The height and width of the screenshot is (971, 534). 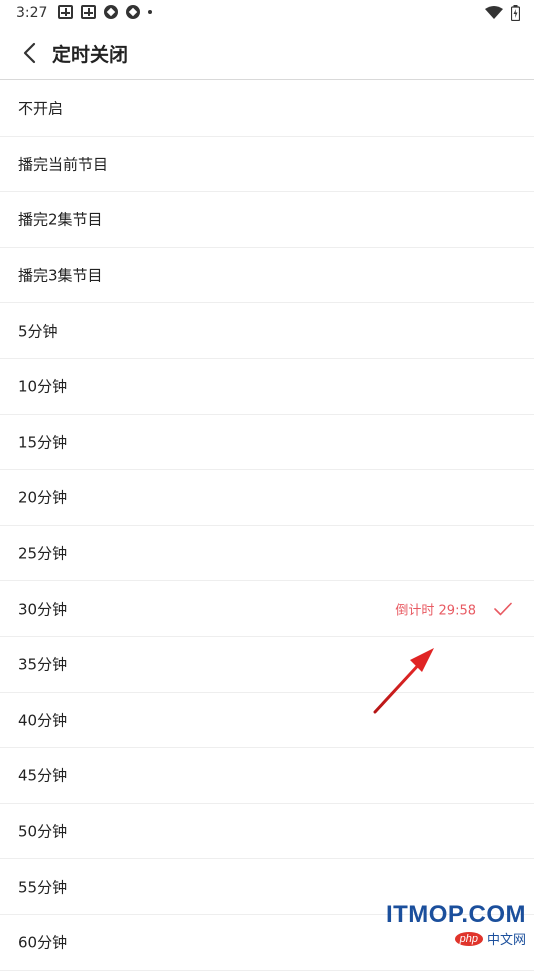 I want to click on option-label: 播完当前节目, so click(x=63, y=164).